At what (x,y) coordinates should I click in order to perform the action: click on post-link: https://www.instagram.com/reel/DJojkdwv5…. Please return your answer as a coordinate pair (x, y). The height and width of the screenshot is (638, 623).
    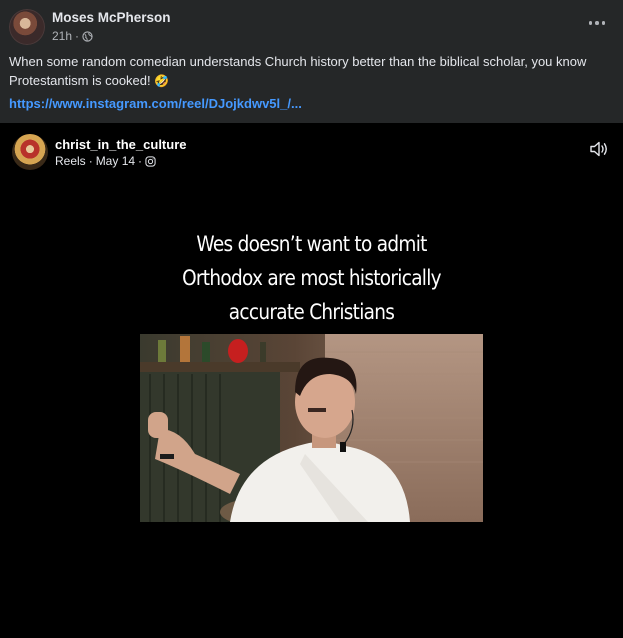
    Looking at the image, I should click on (155, 103).